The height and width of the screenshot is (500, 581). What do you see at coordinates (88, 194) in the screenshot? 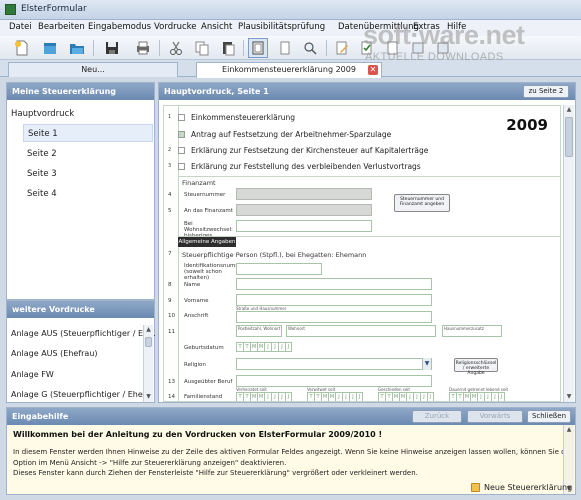
I see `nav-seite-4: Seite 4` at bounding box center [88, 194].